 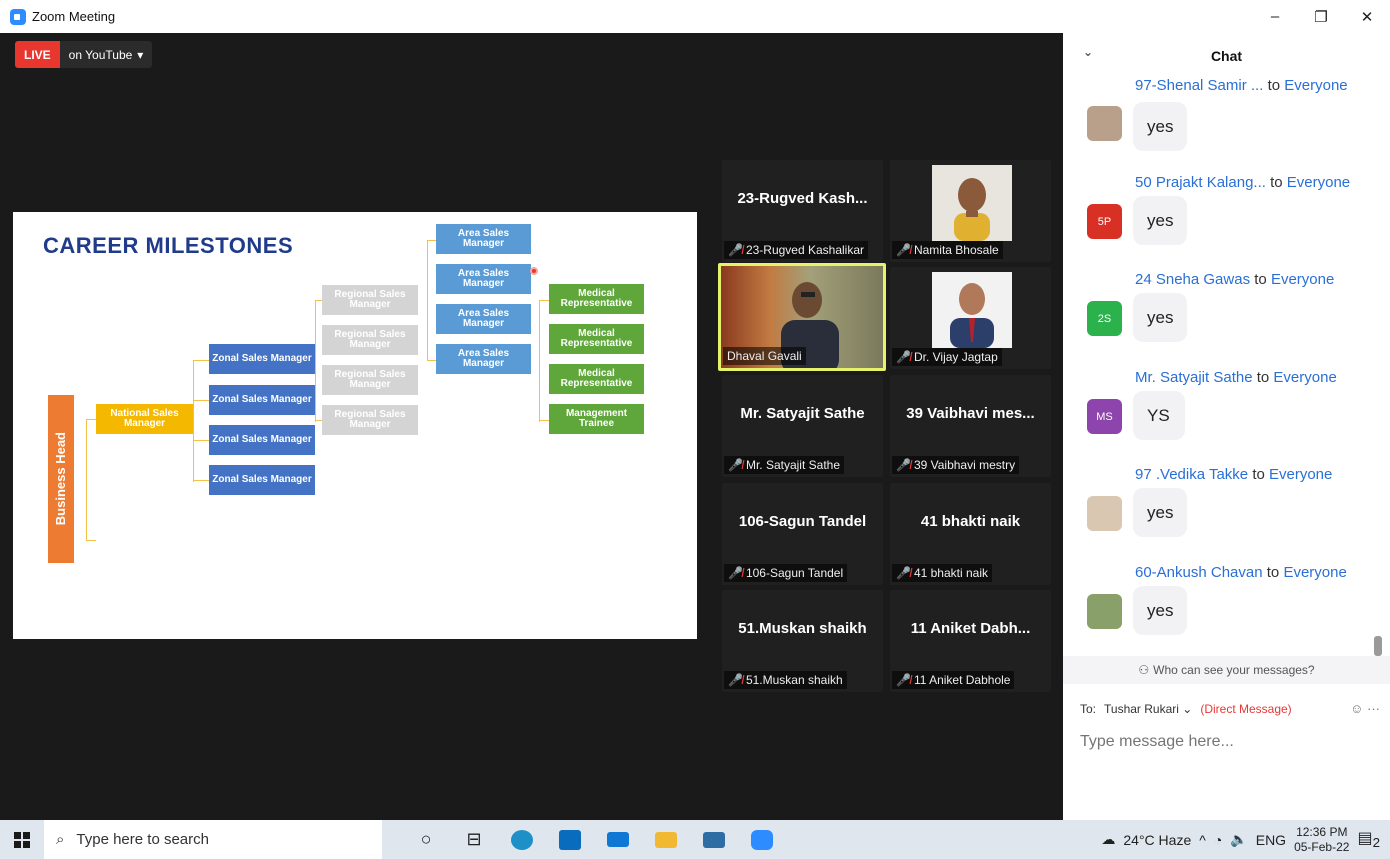 What do you see at coordinates (1238, 839) in the screenshot?
I see `volume-icon: 🔈` at bounding box center [1238, 839].